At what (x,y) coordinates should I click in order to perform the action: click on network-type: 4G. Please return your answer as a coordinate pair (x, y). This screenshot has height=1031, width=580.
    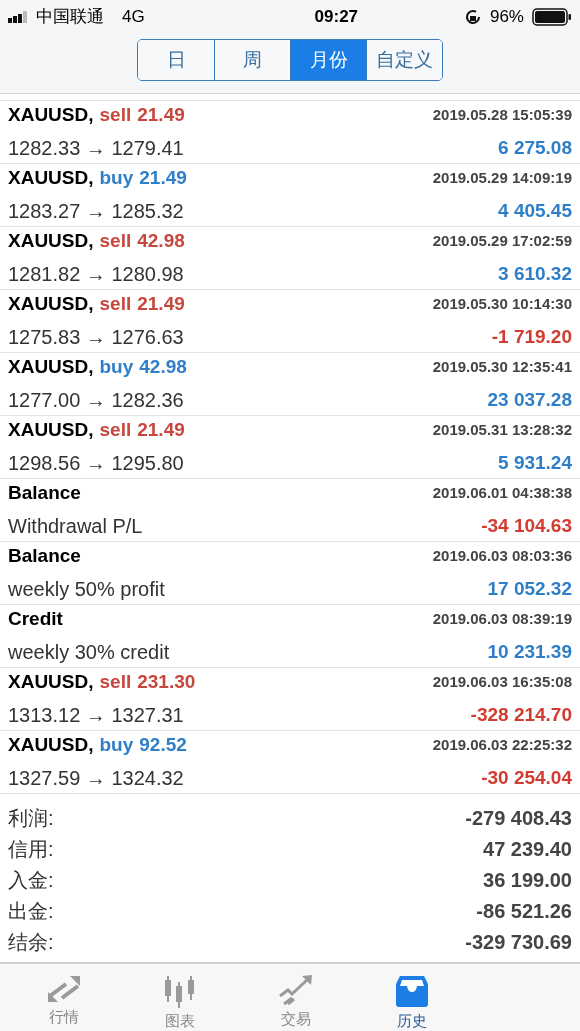
    Looking at the image, I should click on (133, 17).